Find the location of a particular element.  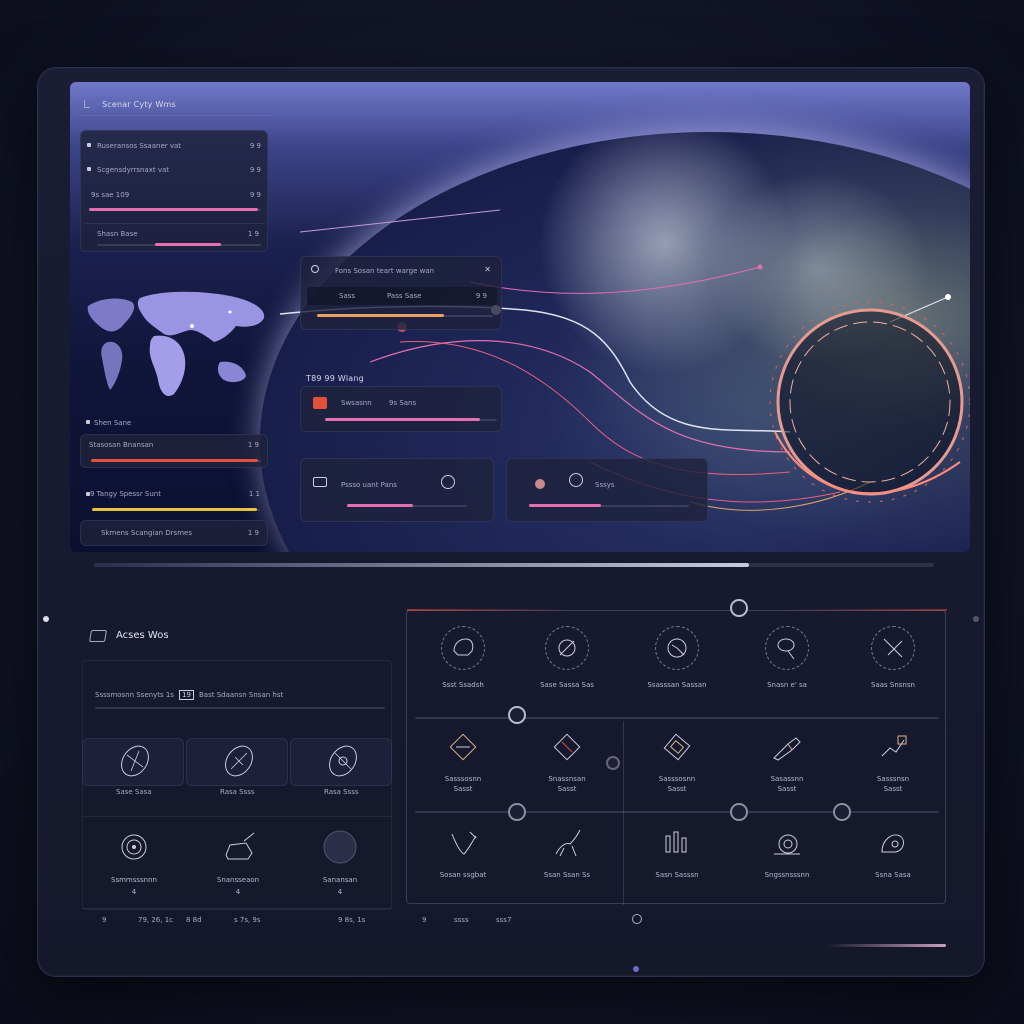

grid-item: Snasn e' sa is located at coordinates (787, 658).